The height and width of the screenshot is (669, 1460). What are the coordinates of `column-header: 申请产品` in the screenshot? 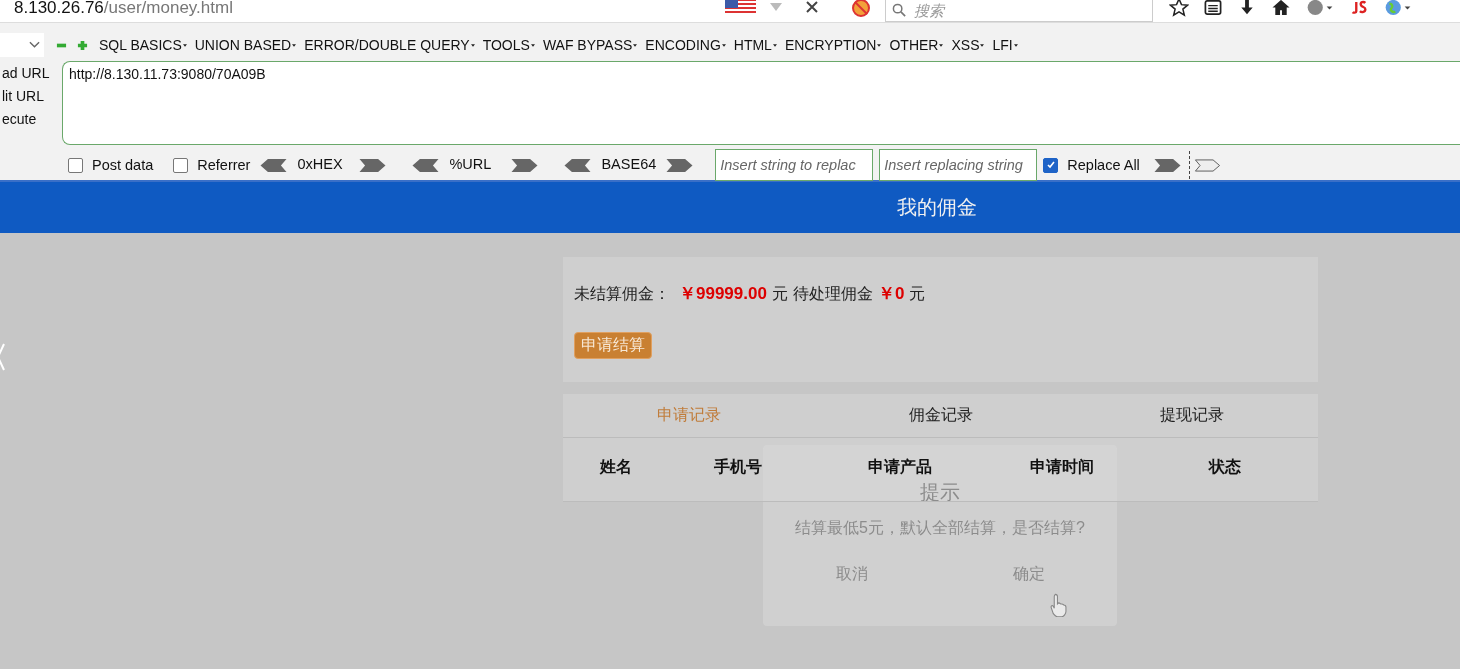 It's located at (900, 467).